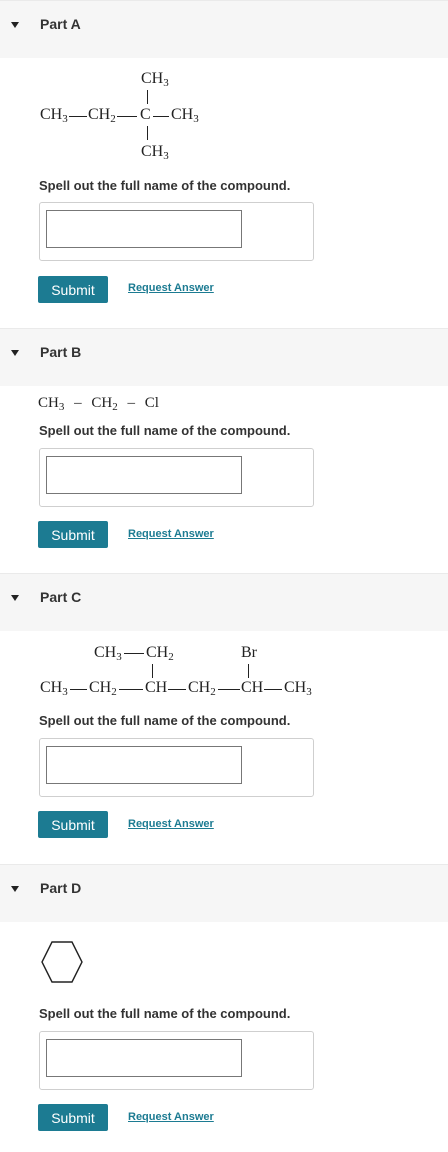 This screenshot has width=448, height=1152. What do you see at coordinates (165, 1013) in the screenshot?
I see `part-d-question: Spell out the full name of the compound.` at bounding box center [165, 1013].